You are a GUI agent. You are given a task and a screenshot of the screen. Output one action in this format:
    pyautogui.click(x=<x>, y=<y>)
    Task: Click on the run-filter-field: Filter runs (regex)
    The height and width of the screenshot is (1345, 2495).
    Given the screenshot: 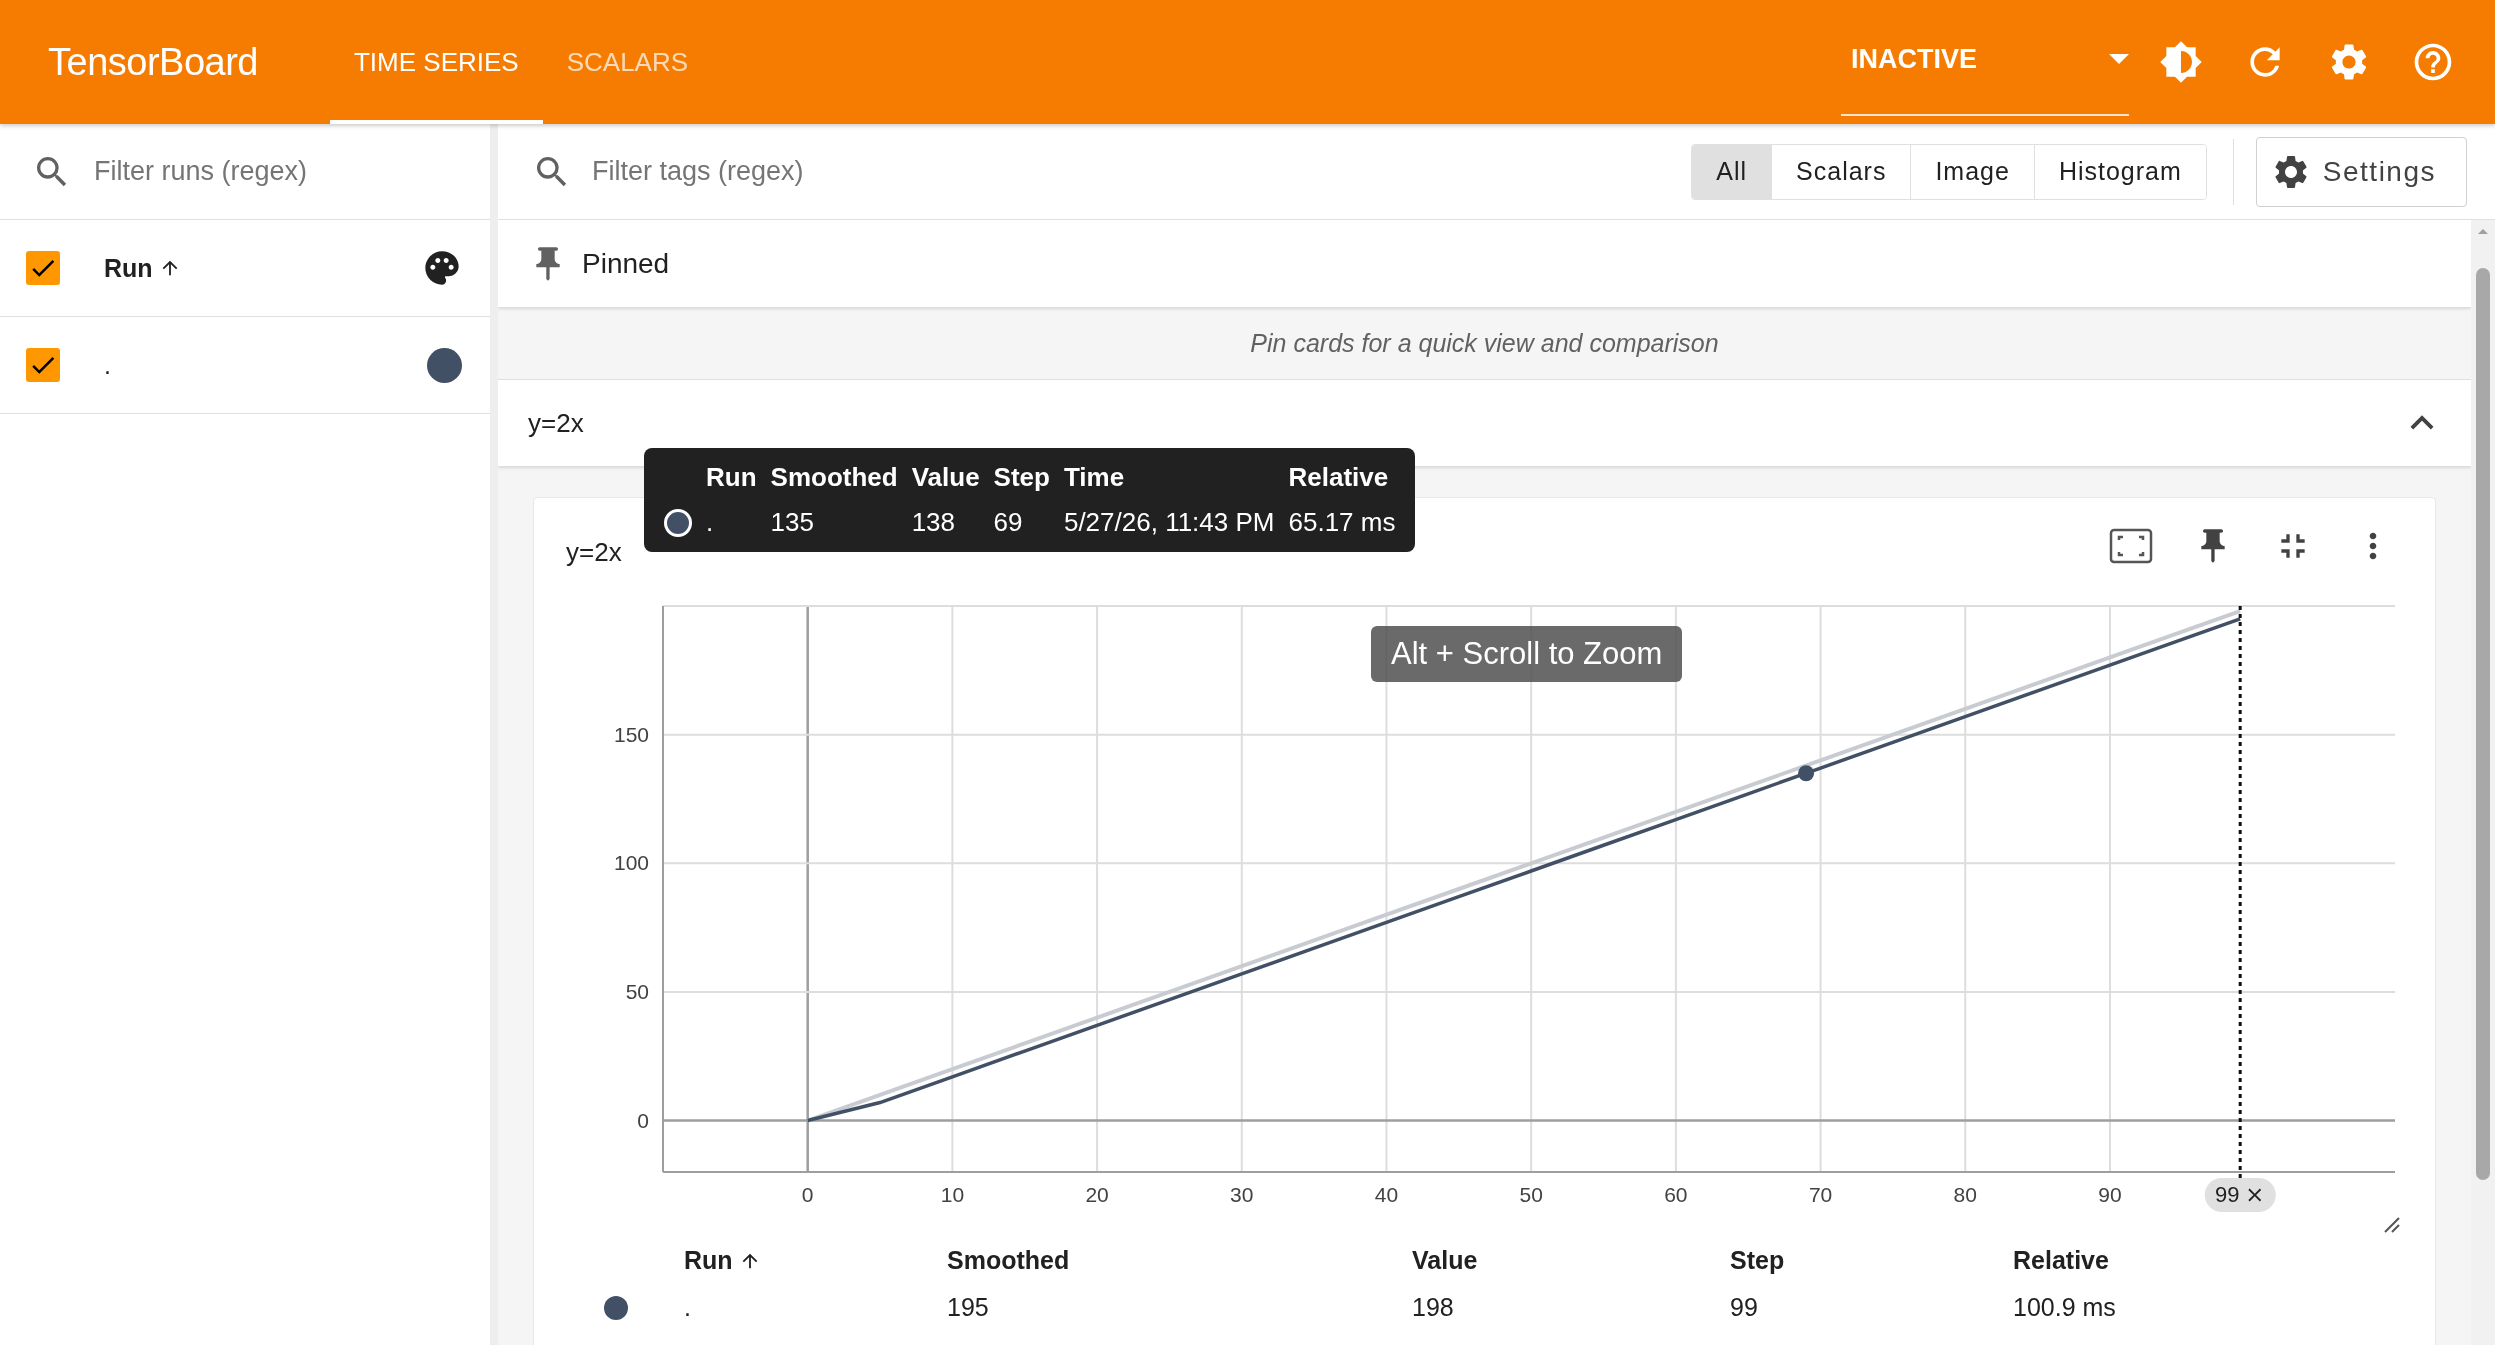 What is the action you would take?
    pyautogui.click(x=291, y=171)
    